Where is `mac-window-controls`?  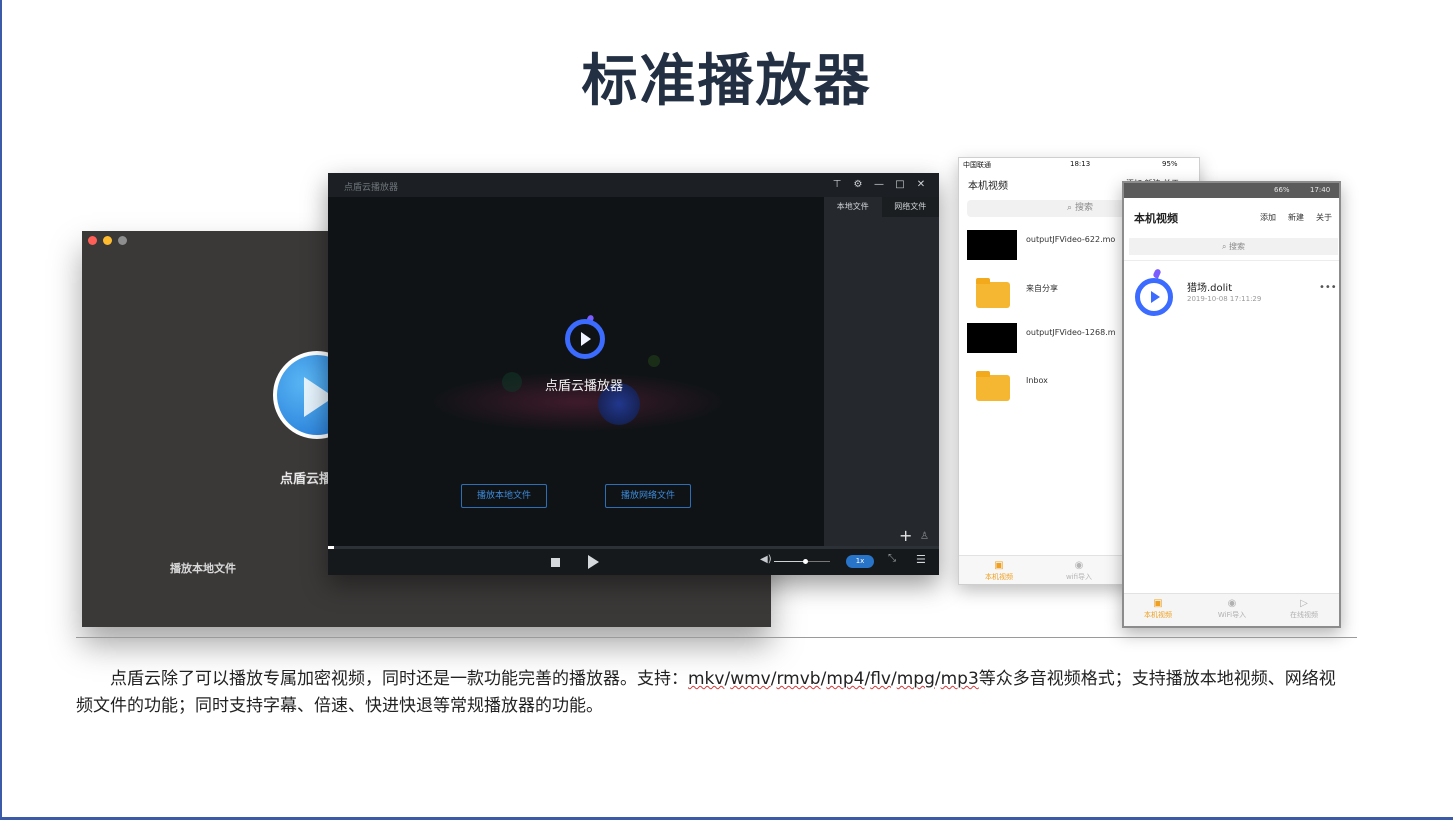 mac-window-controls is located at coordinates (107, 240).